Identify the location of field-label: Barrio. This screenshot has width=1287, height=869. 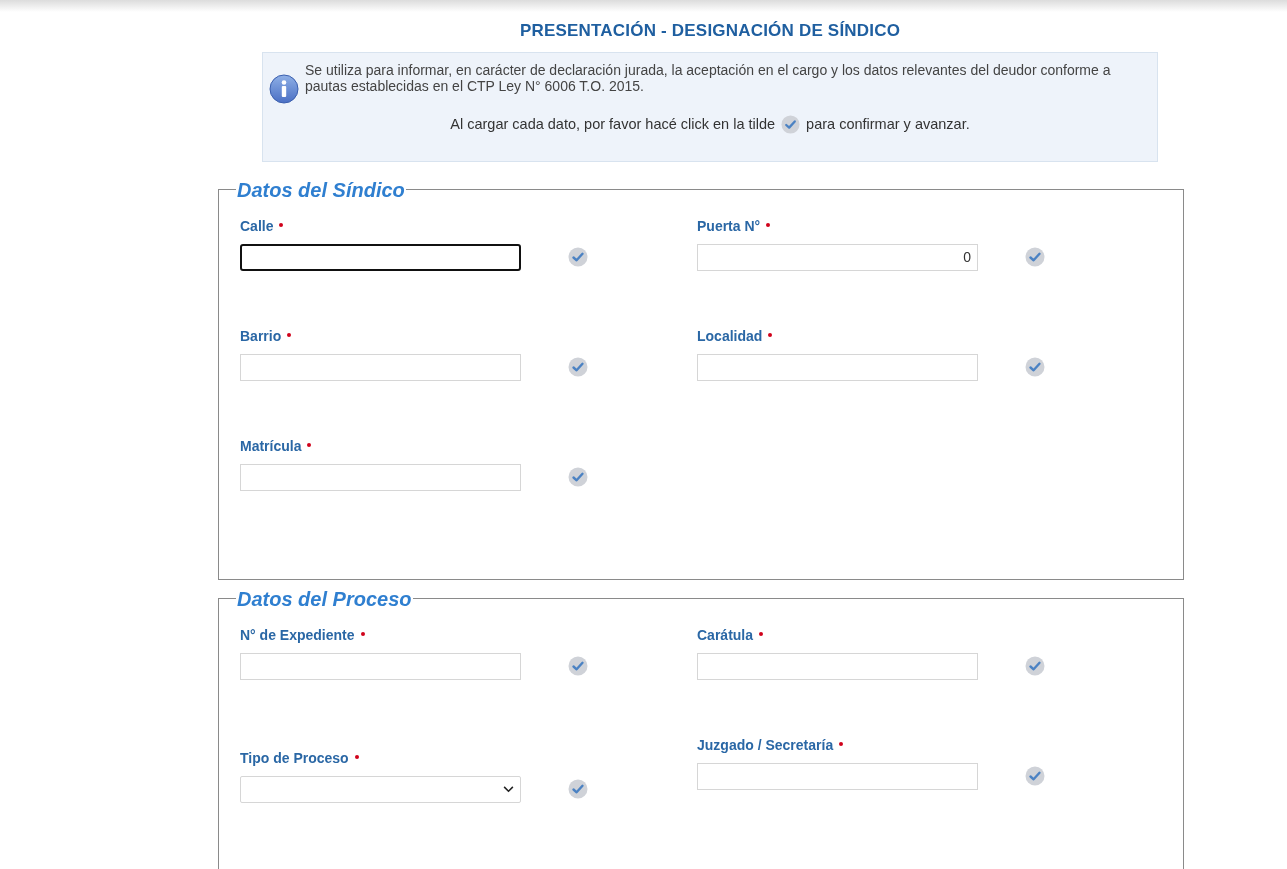
(261, 336).